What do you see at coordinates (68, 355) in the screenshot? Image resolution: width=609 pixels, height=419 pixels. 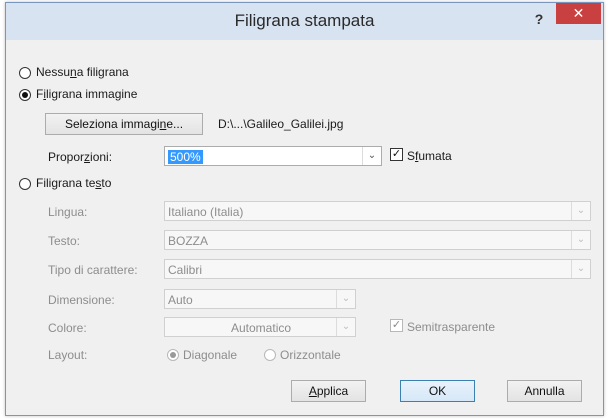 I see `layout-label: Layout:` at bounding box center [68, 355].